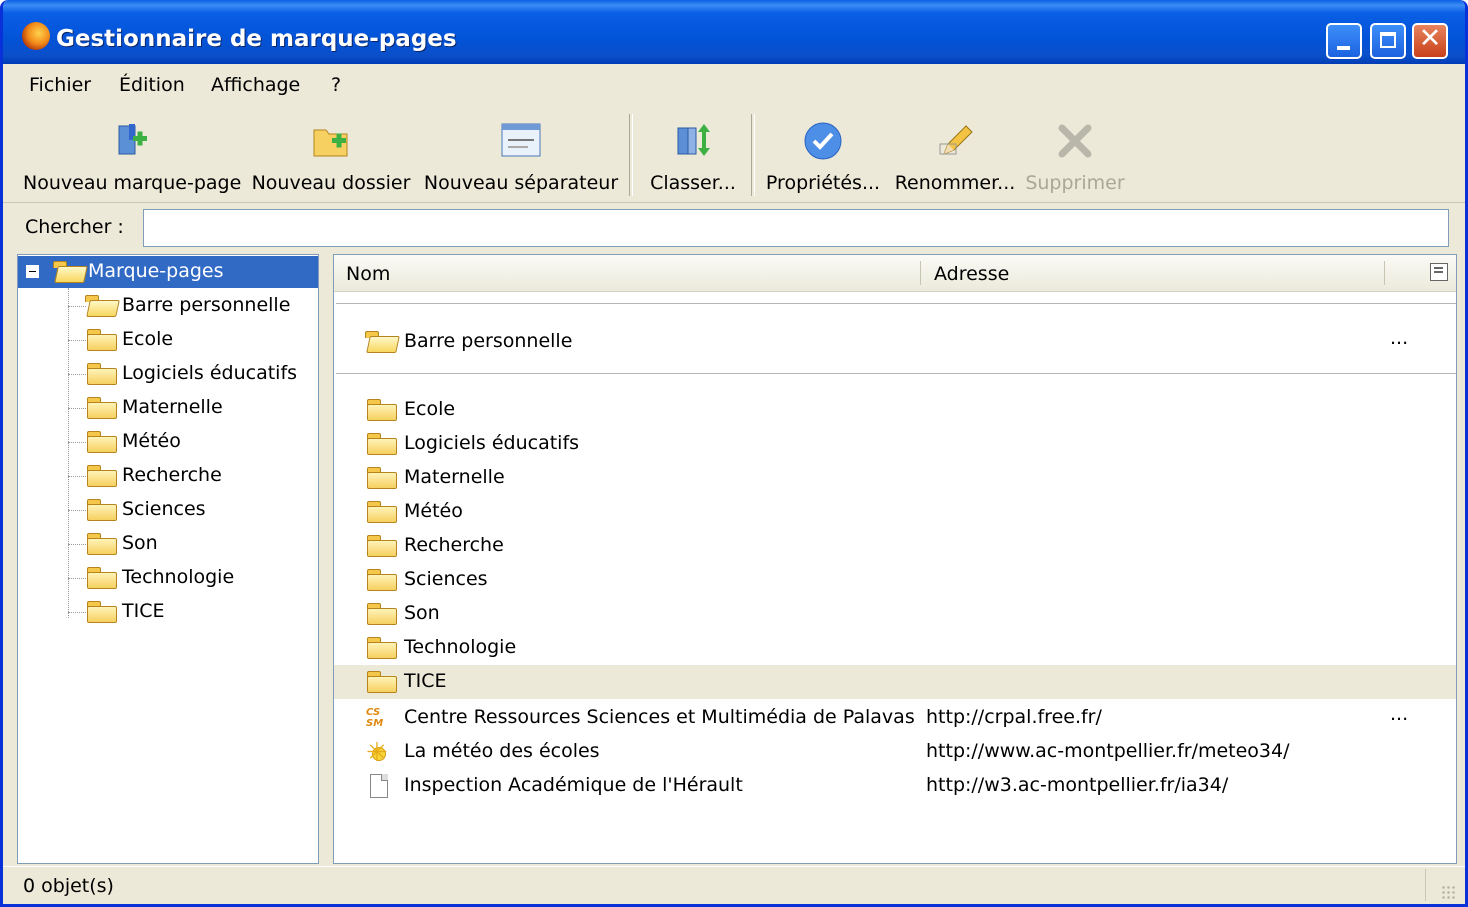  I want to click on new-folder-label: Nouveau dossier, so click(331, 183).